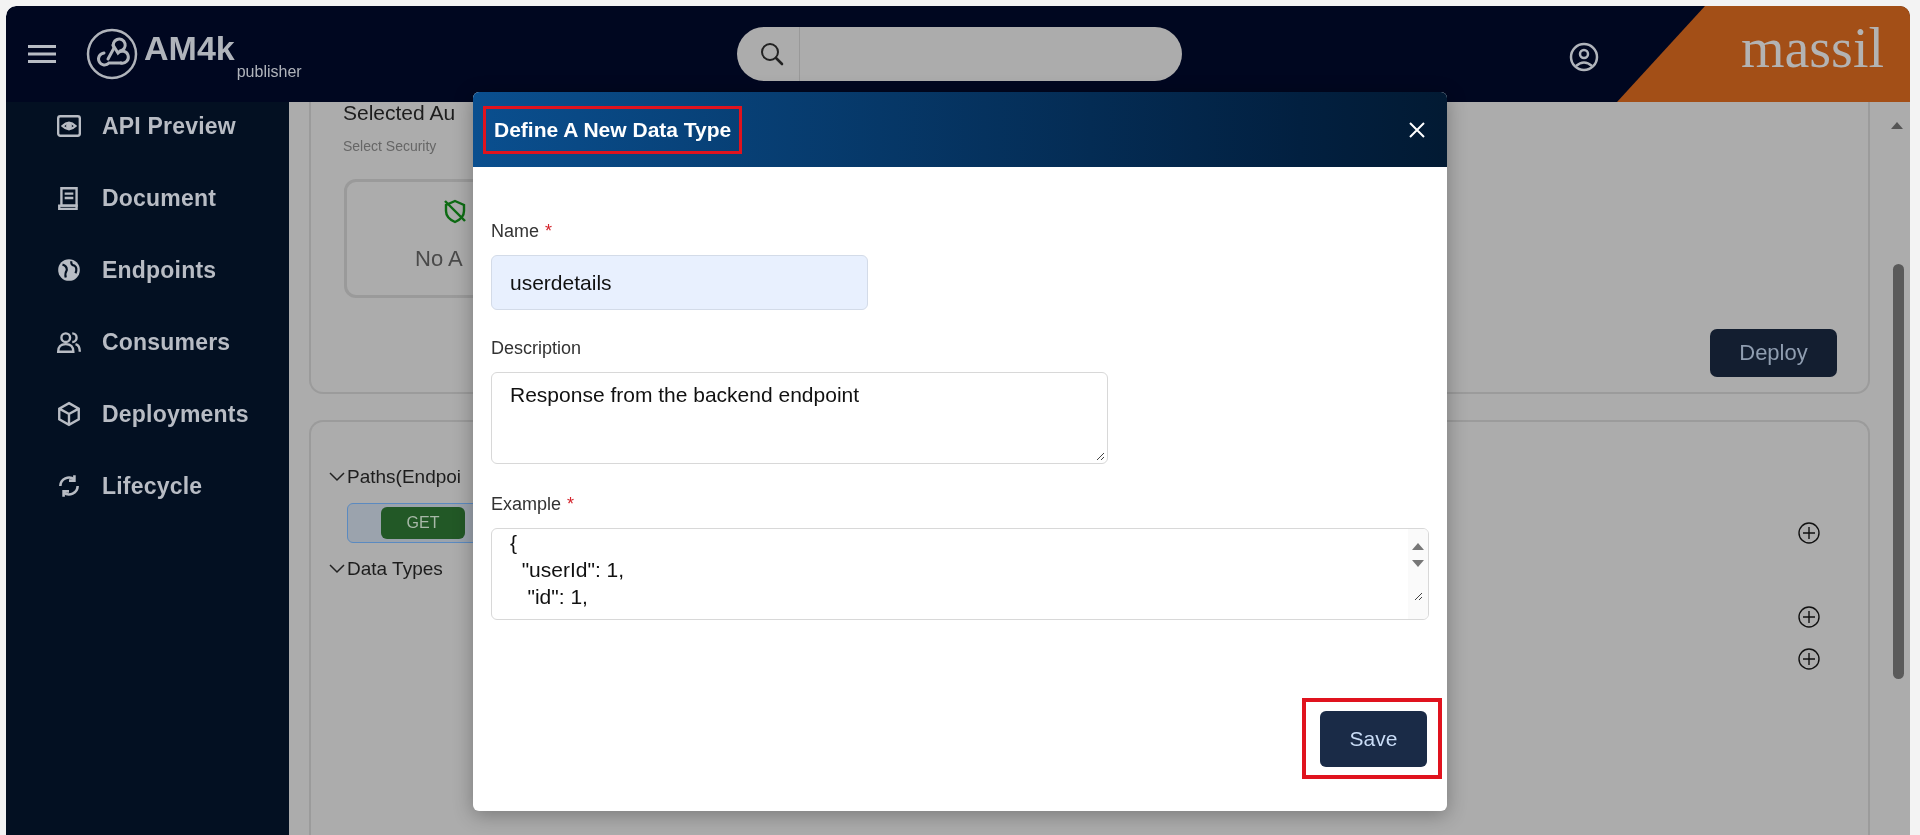 Image resolution: width=1920 pixels, height=835 pixels. I want to click on people-icon, so click(69, 342).